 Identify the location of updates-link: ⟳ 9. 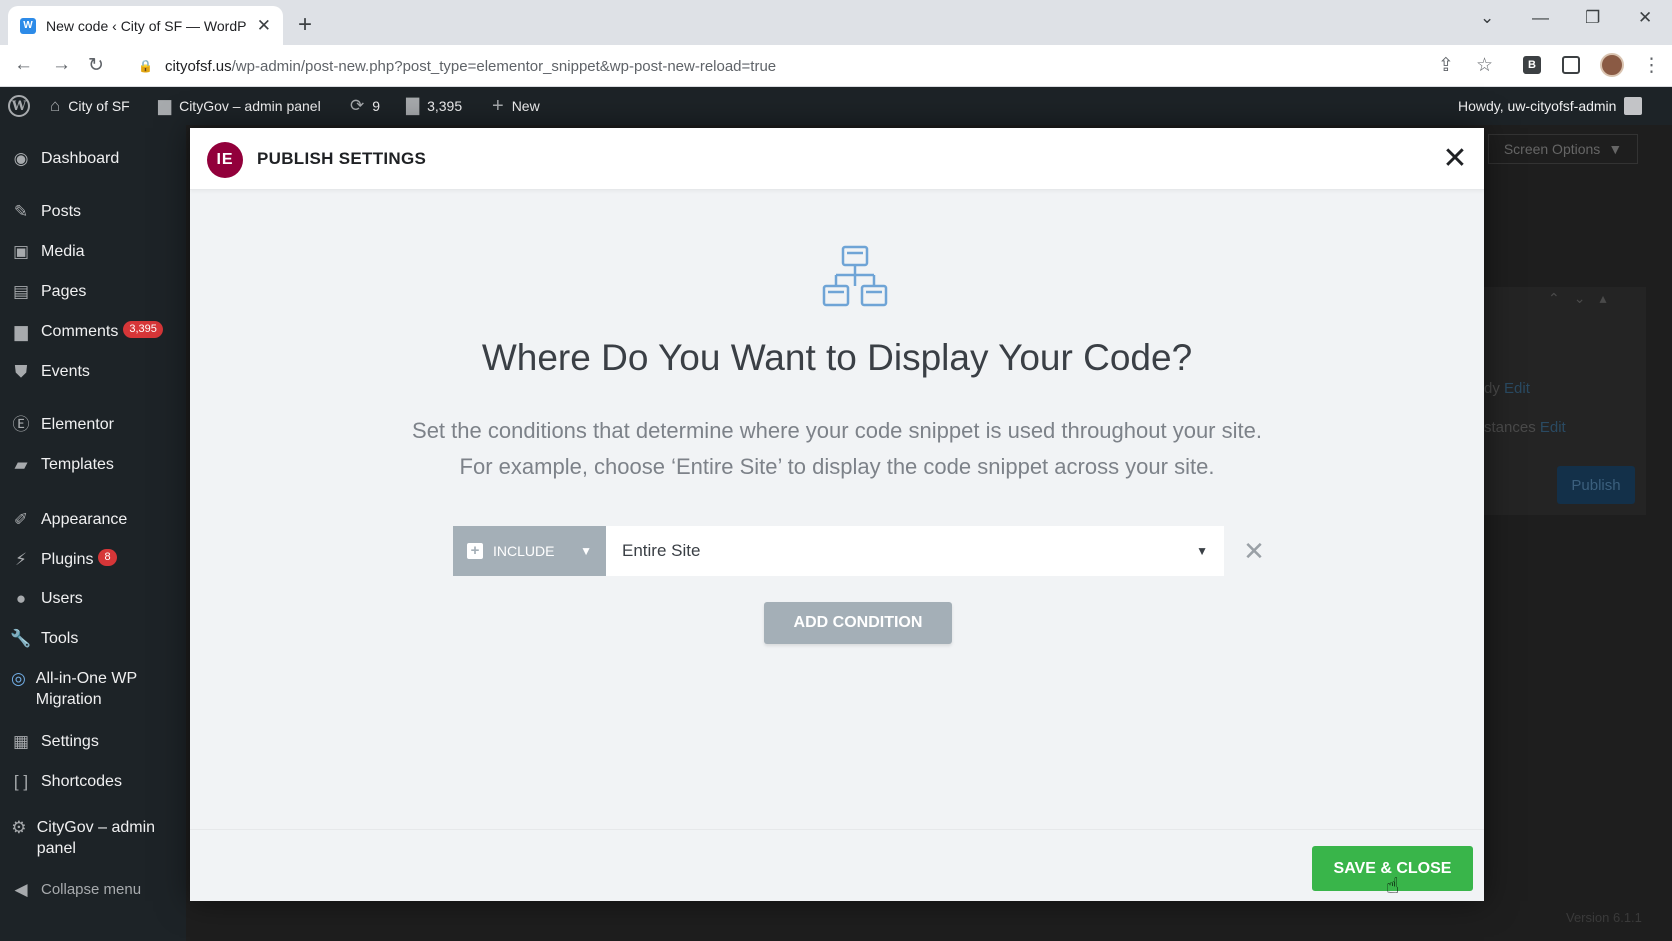
(365, 106).